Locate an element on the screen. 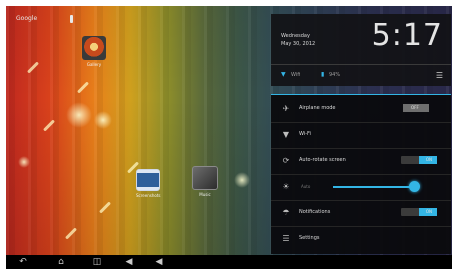 The width and height of the screenshot is (456, 273). toggle-state: OFF is located at coordinates (415, 107).